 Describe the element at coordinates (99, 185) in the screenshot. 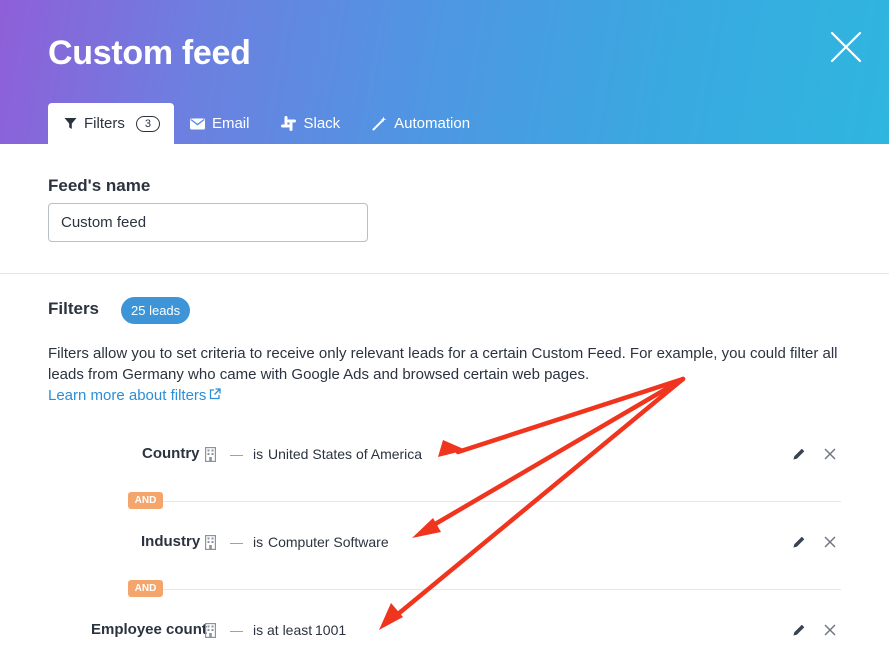

I see `feed-name-label: Feed's name` at that location.